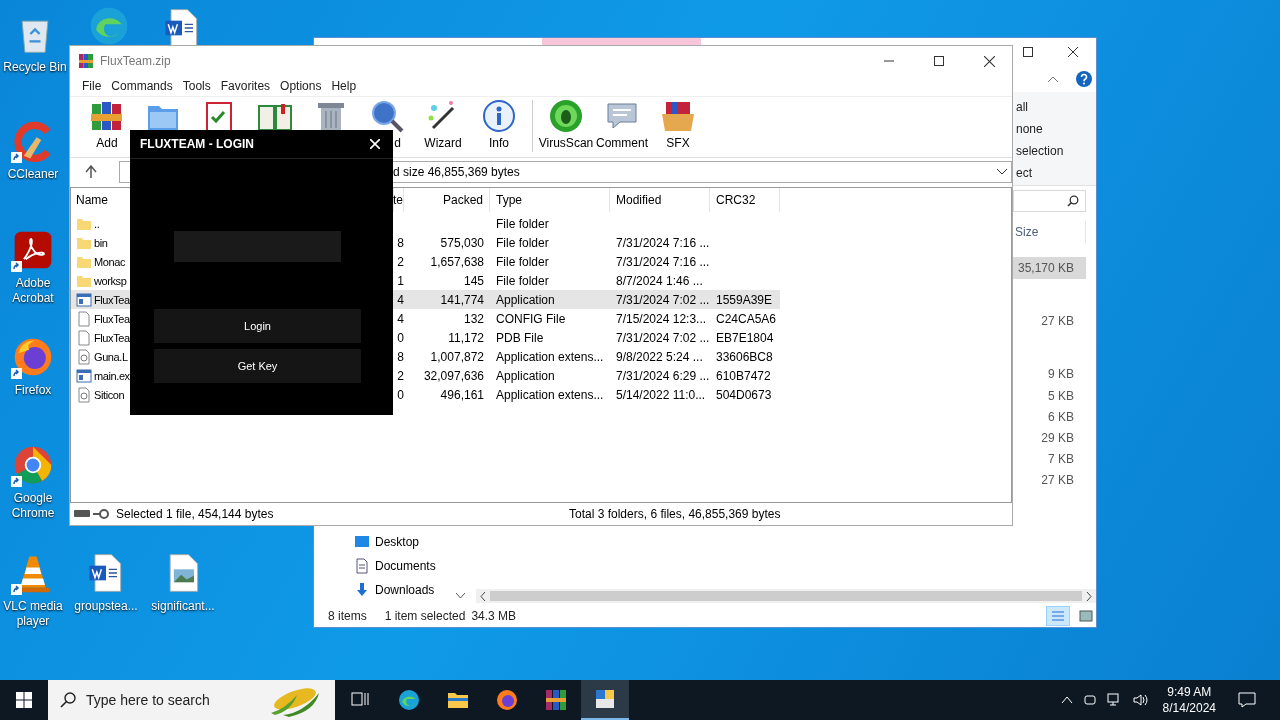 The image size is (1280, 720). What do you see at coordinates (744, 356) in the screenshot?
I see `table-cell: 33606BC8` at bounding box center [744, 356].